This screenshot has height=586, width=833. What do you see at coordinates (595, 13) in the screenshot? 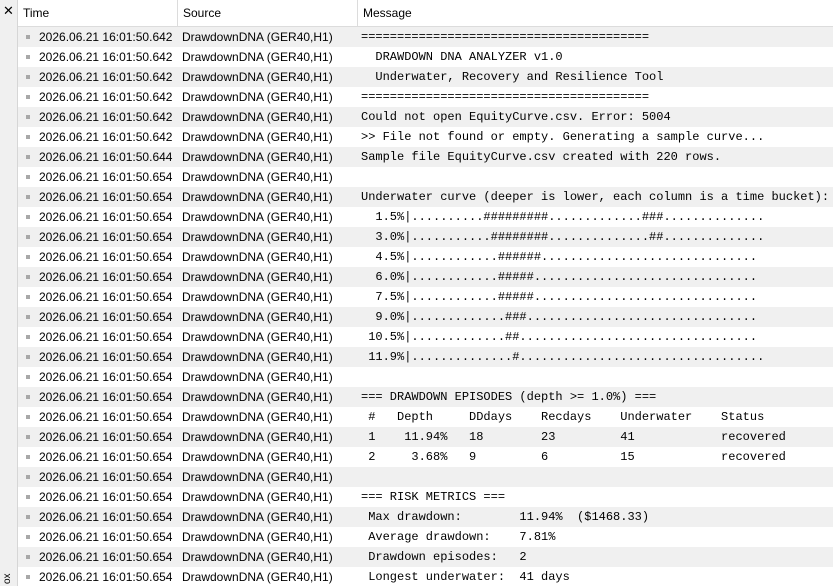
I see `column-header-message: Message` at bounding box center [595, 13].